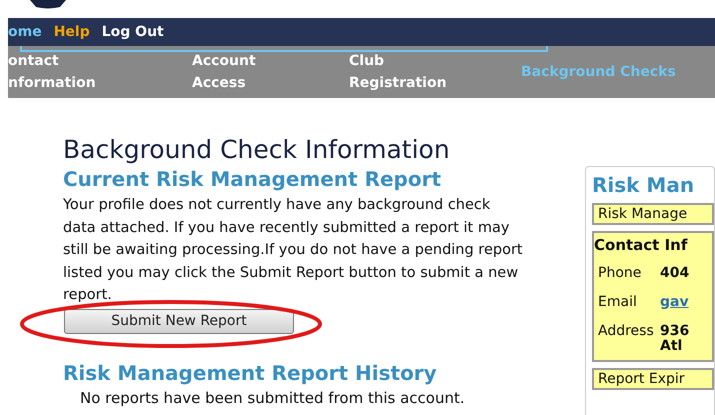  I want to click on nav-link: Log Out, so click(133, 32).